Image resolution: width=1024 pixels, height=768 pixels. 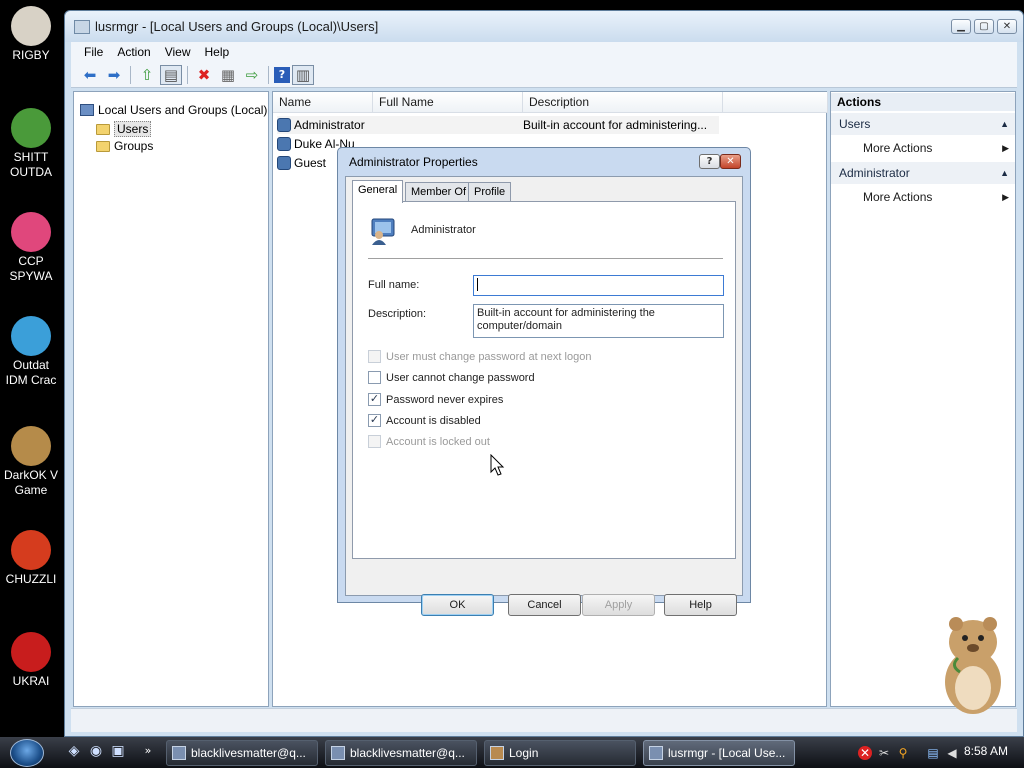 I want to click on show-tree-icon: ▤, so click(x=171, y=74).